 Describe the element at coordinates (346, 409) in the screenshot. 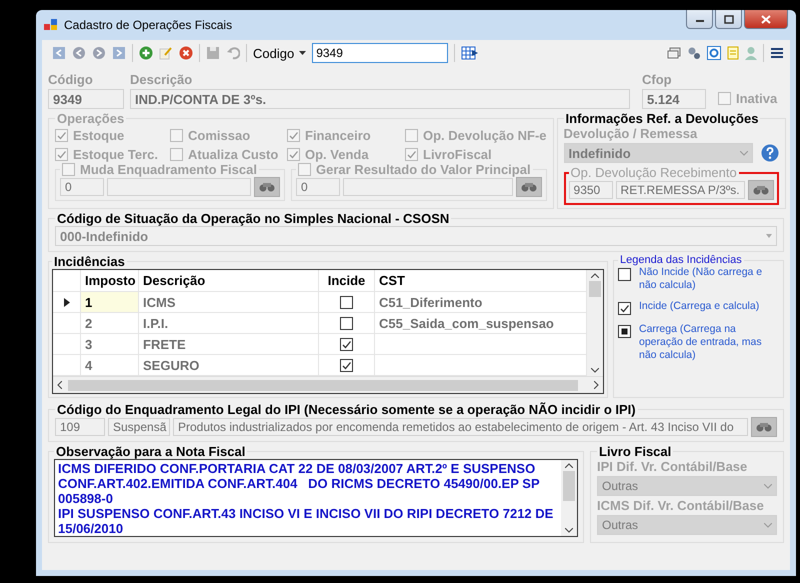

I see `group-title: Código do Enquadramento Legal do IPI (Necessário somente se a operação NÃO incidir o IPI)` at that location.